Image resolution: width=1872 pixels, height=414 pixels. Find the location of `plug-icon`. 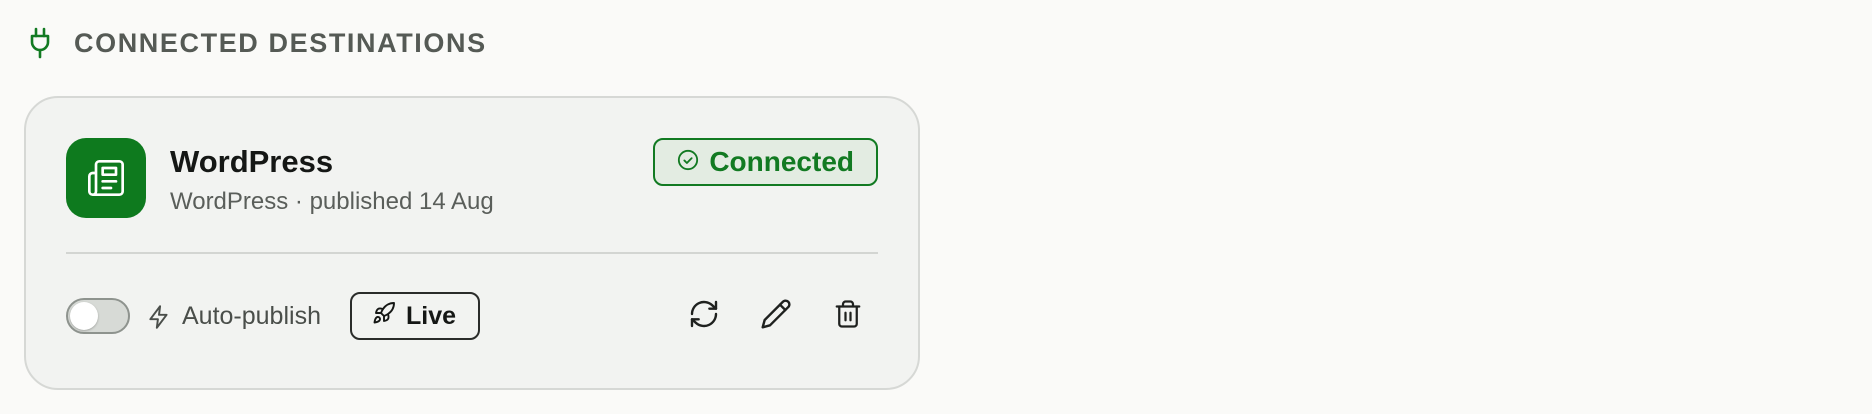

plug-icon is located at coordinates (40, 43).